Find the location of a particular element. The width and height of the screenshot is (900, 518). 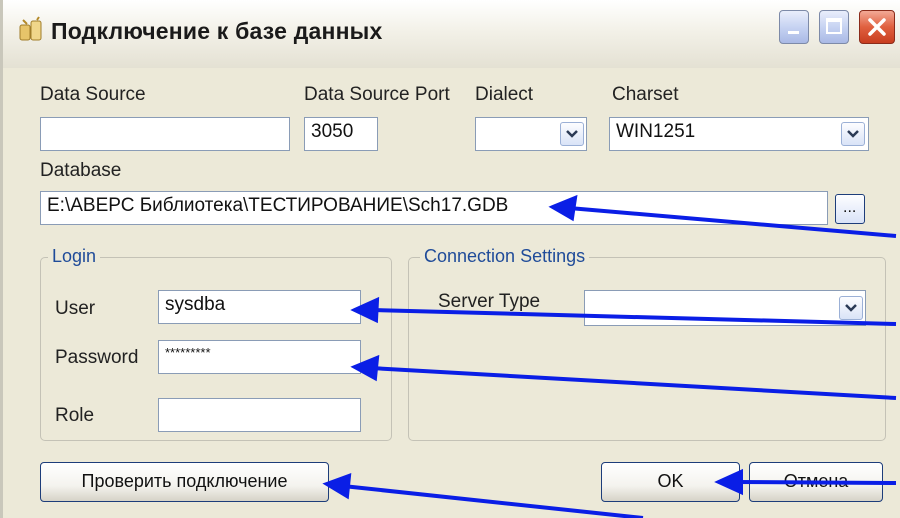

dialect-label: Dialect is located at coordinates (504, 94).